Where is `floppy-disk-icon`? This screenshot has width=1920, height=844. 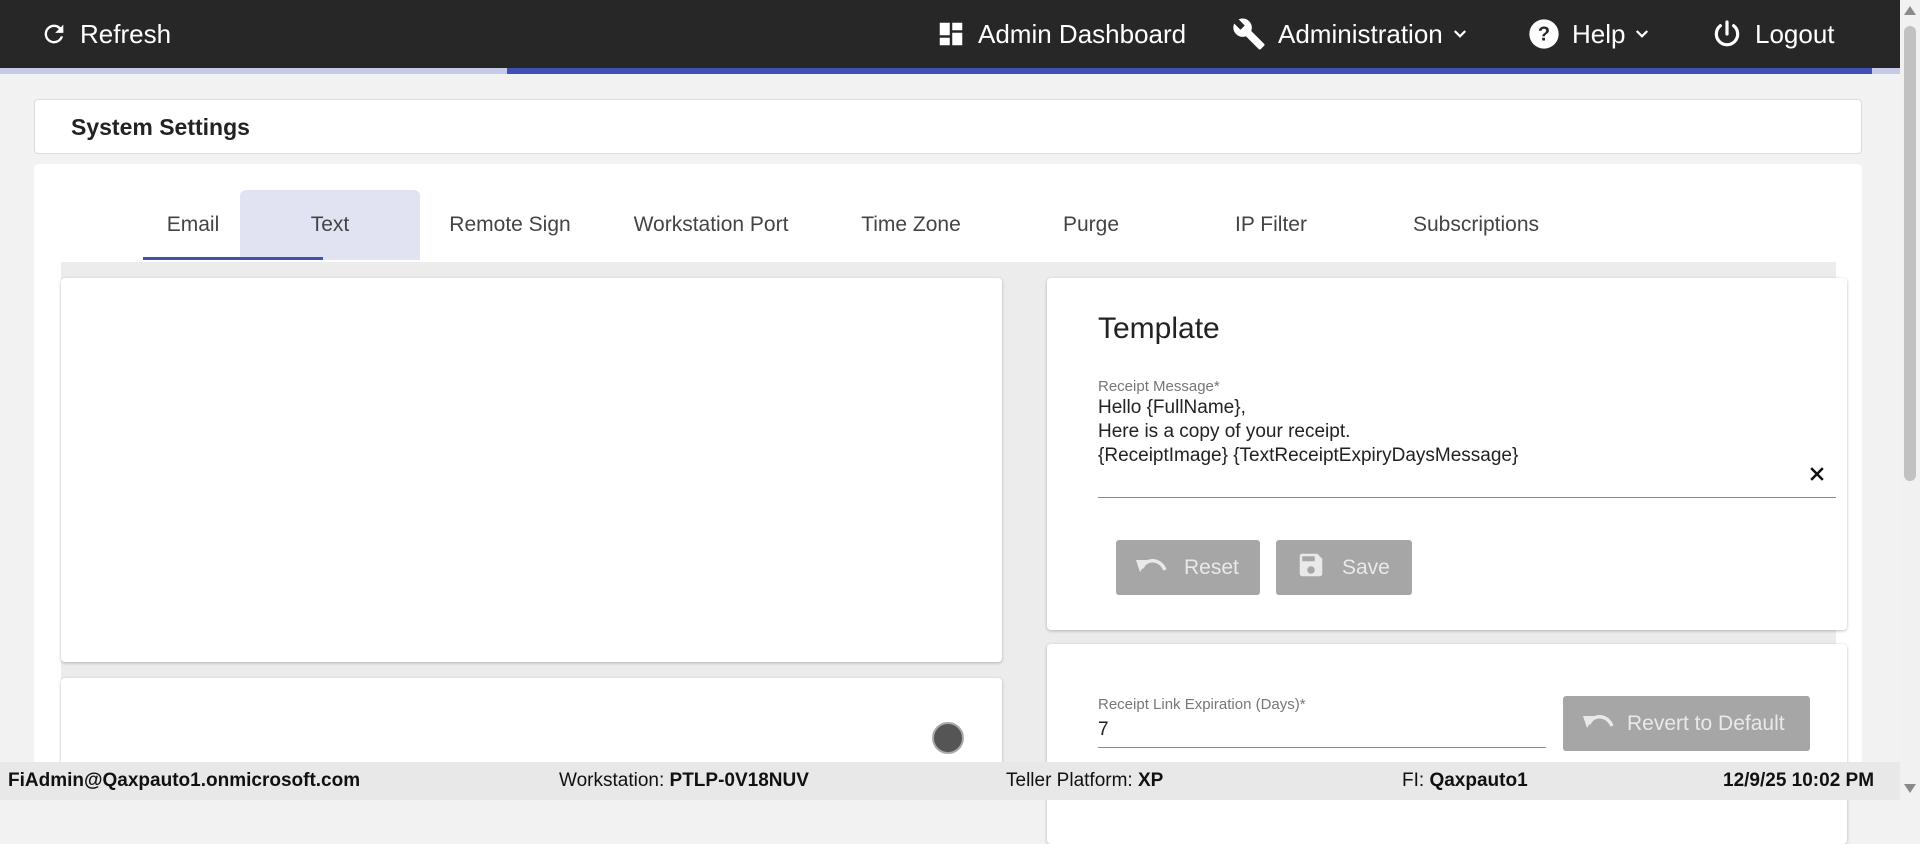 floppy-disk-icon is located at coordinates (1309, 568).